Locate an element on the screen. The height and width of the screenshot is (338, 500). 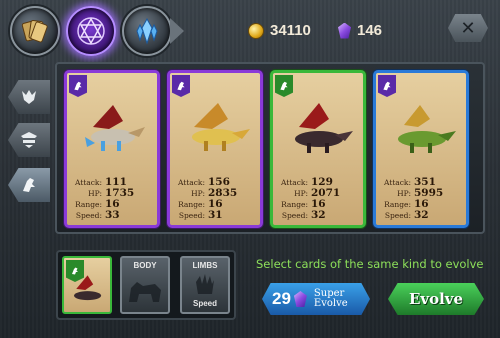
super-evolve-button: 29 Super Evolve is located at coordinates (316, 299).